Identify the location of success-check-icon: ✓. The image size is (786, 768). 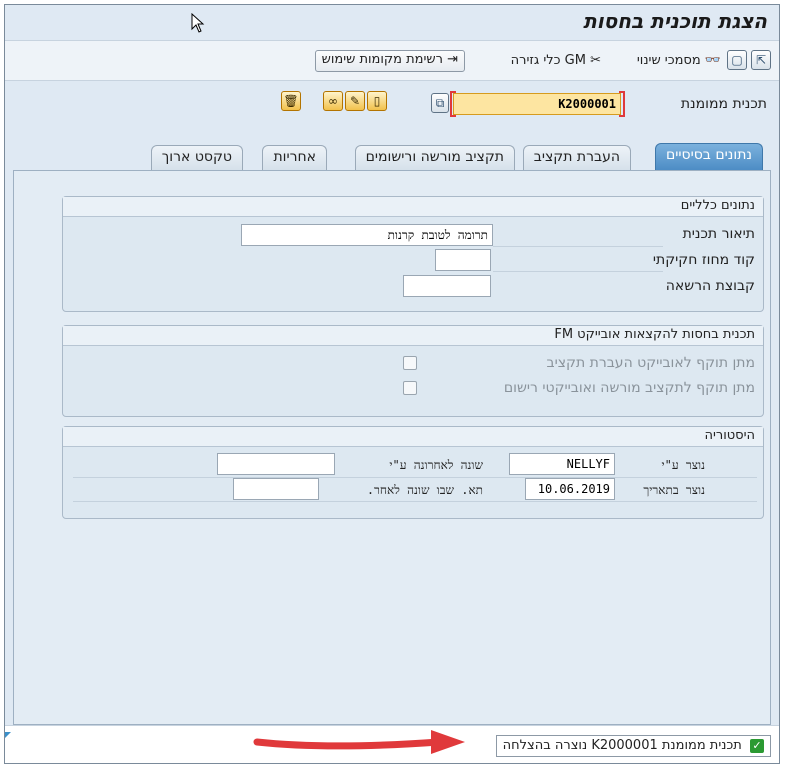
(757, 746).